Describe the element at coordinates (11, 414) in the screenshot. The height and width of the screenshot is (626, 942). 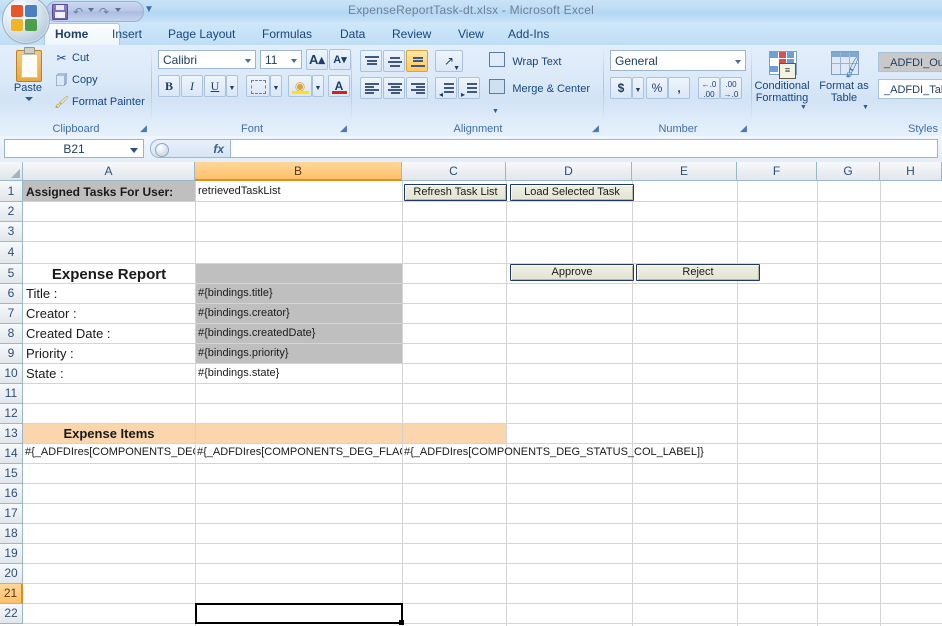
I see `row-header-12: 12` at that location.